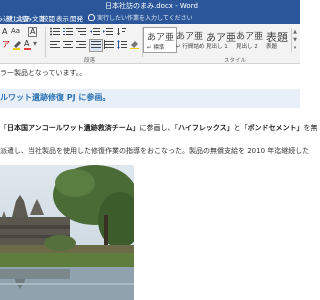 The height and width of the screenshot is (300, 320). What do you see at coordinates (91, 17) in the screenshot?
I see `lightbulb-icon` at bounding box center [91, 17].